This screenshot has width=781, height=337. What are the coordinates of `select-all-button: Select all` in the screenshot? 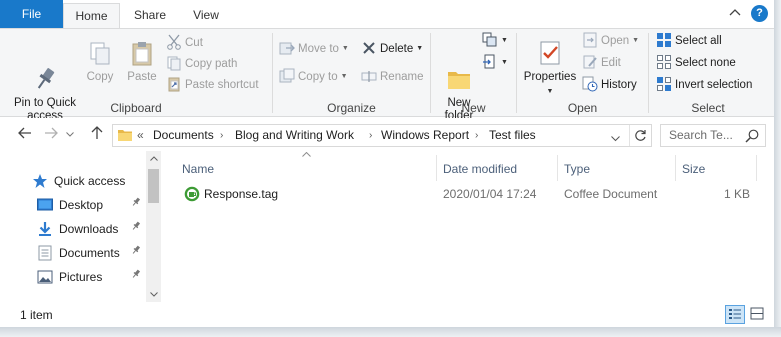 It's located at (689, 41).